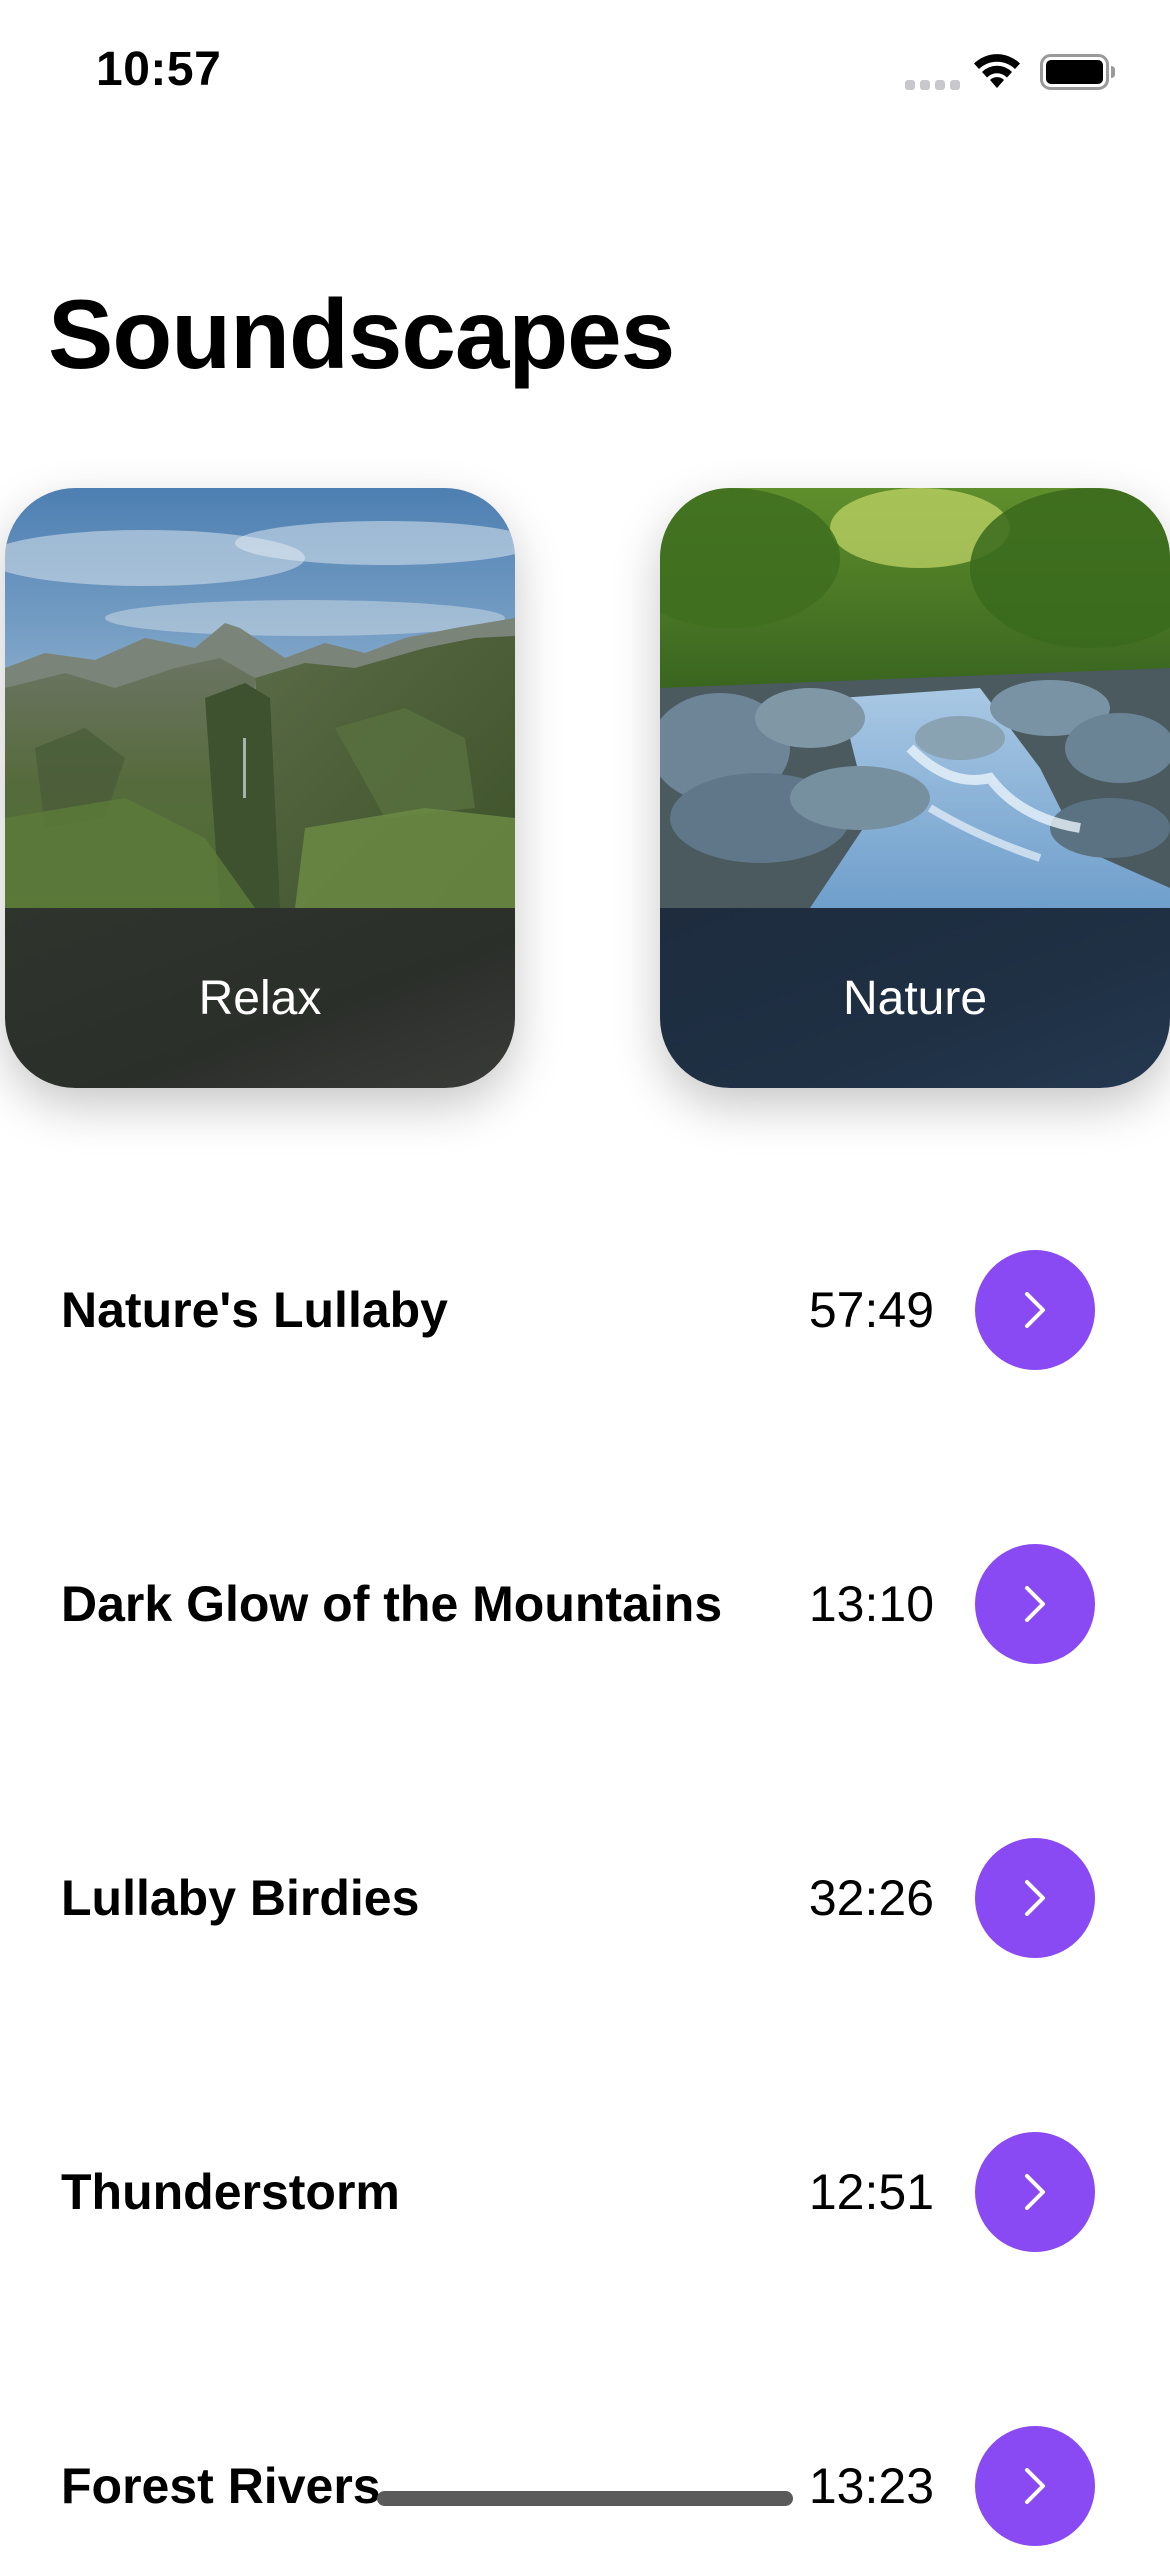 This screenshot has width=1170, height=2556. Describe the element at coordinates (932, 85) in the screenshot. I see `cellular-signal-icon` at that location.